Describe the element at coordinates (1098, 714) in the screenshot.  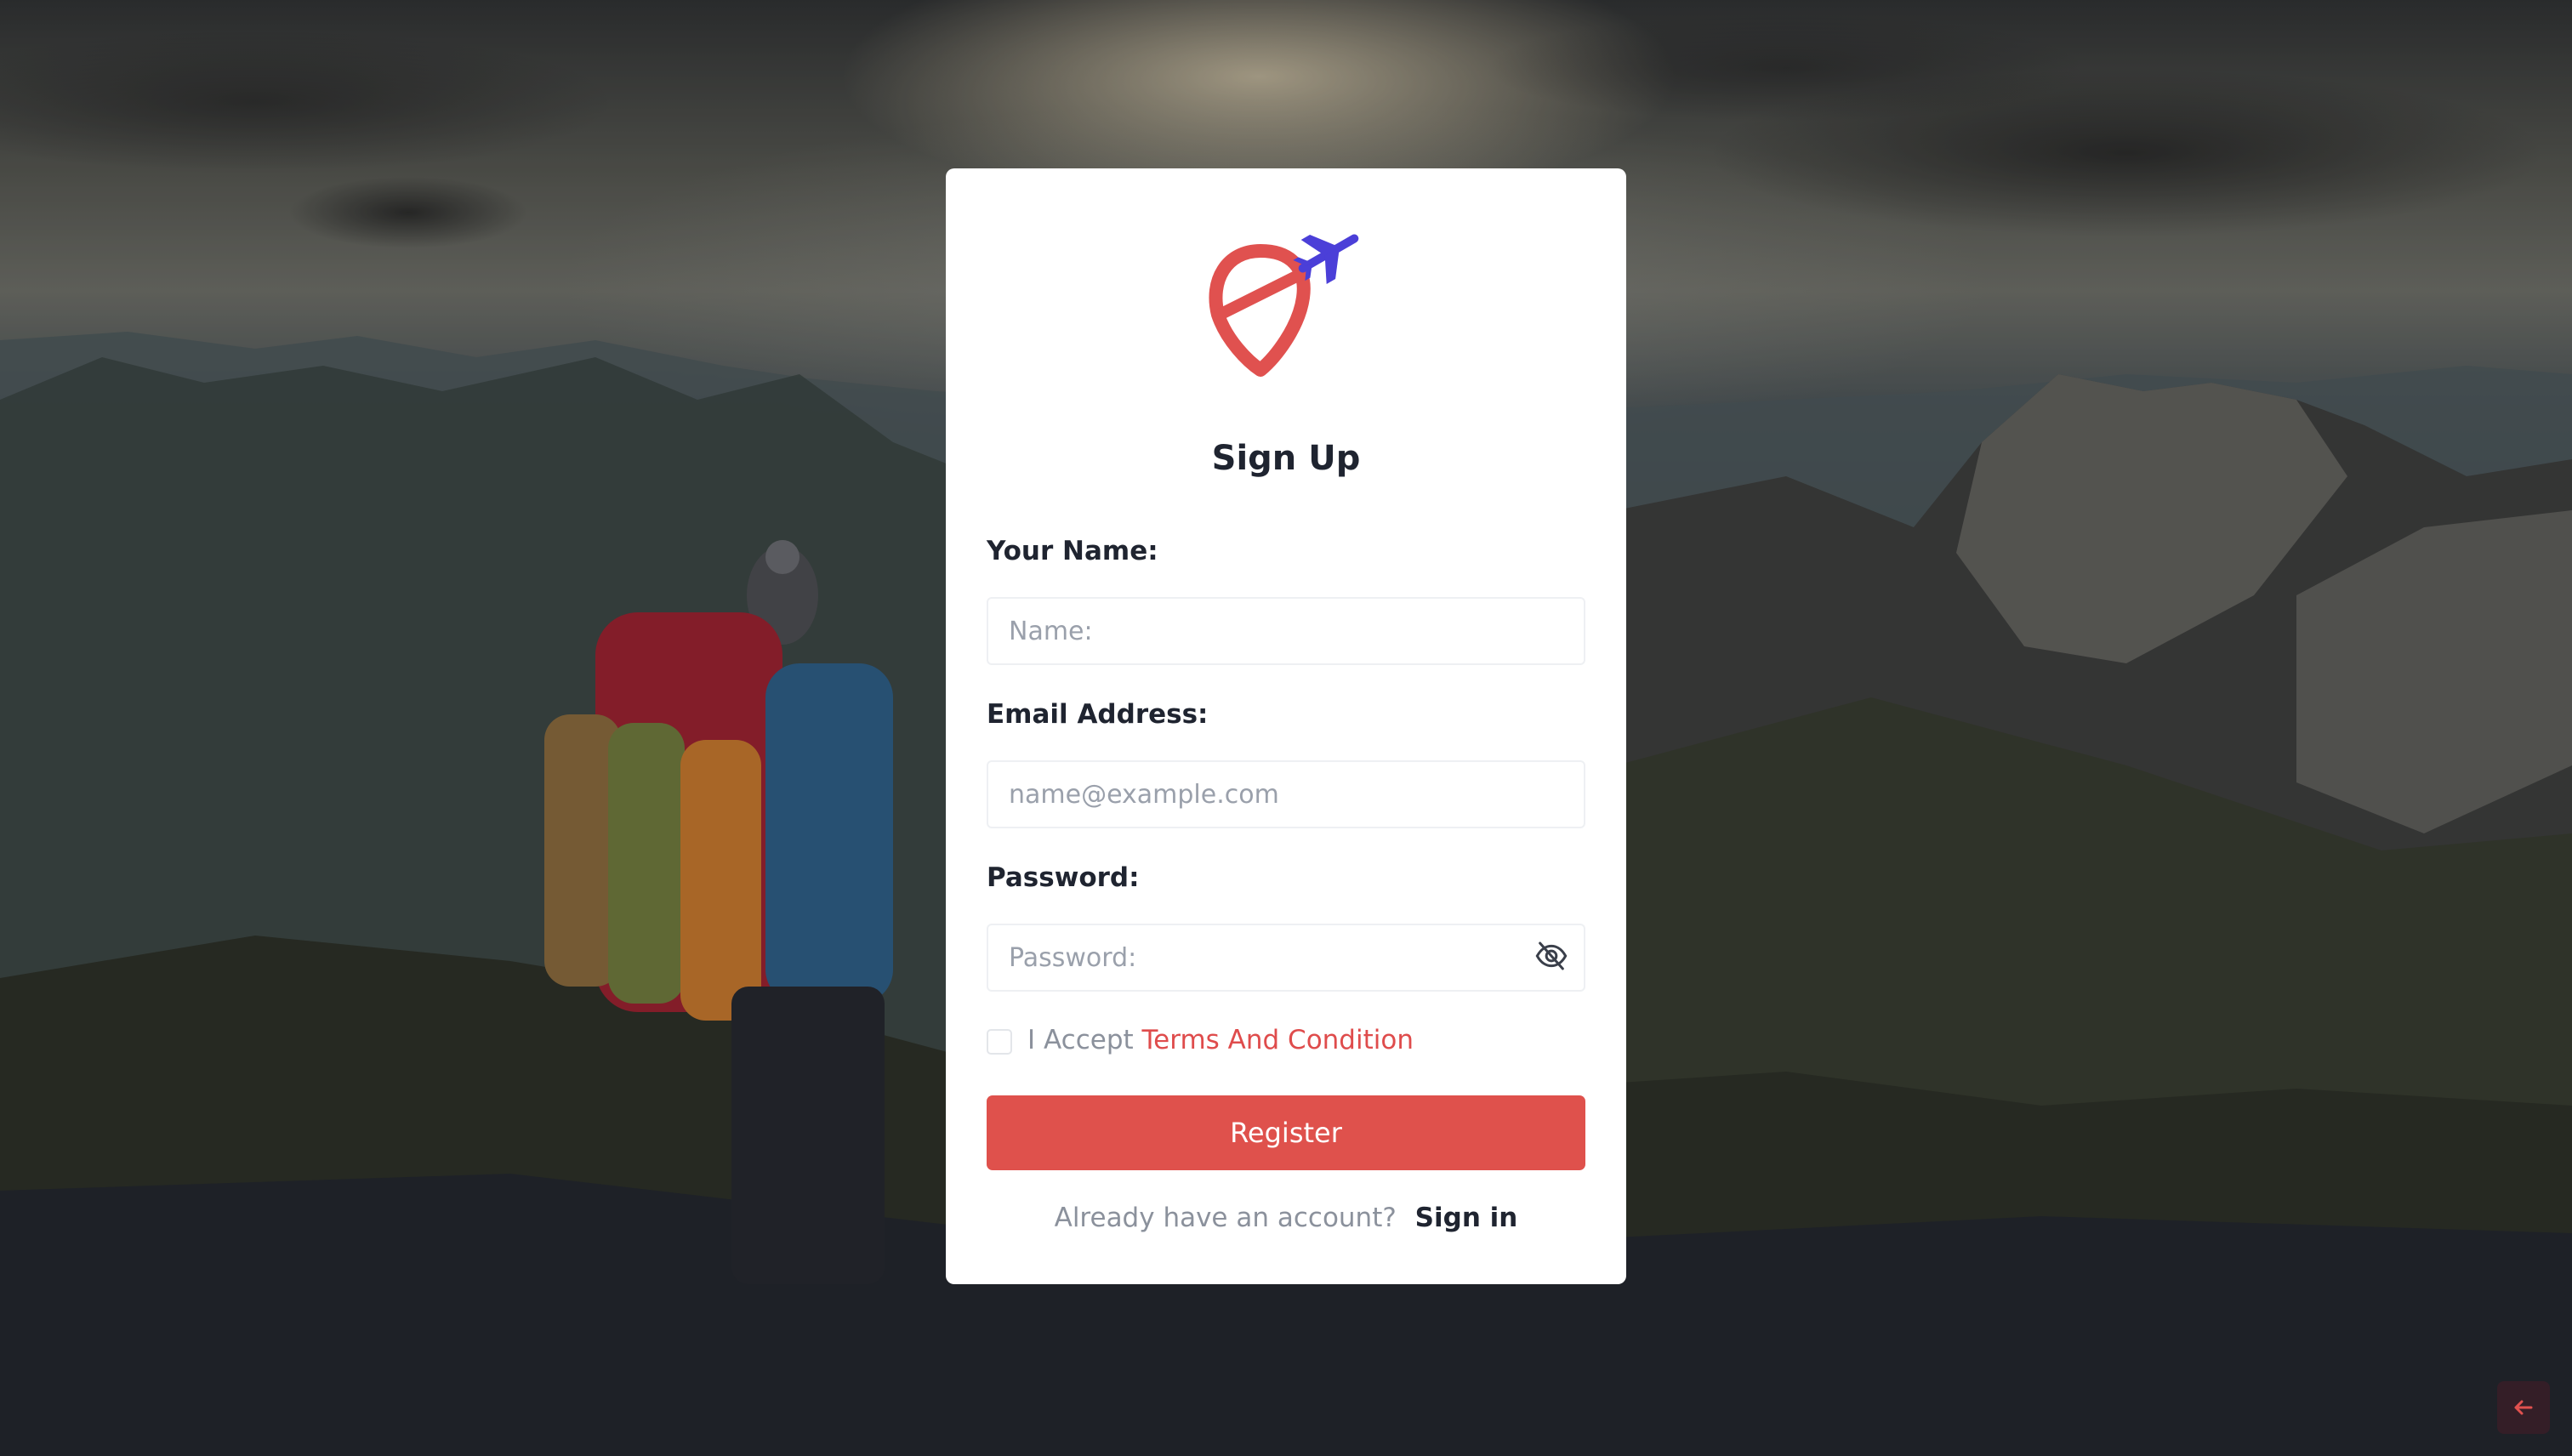
I see `email-label: Email Address:` at that location.